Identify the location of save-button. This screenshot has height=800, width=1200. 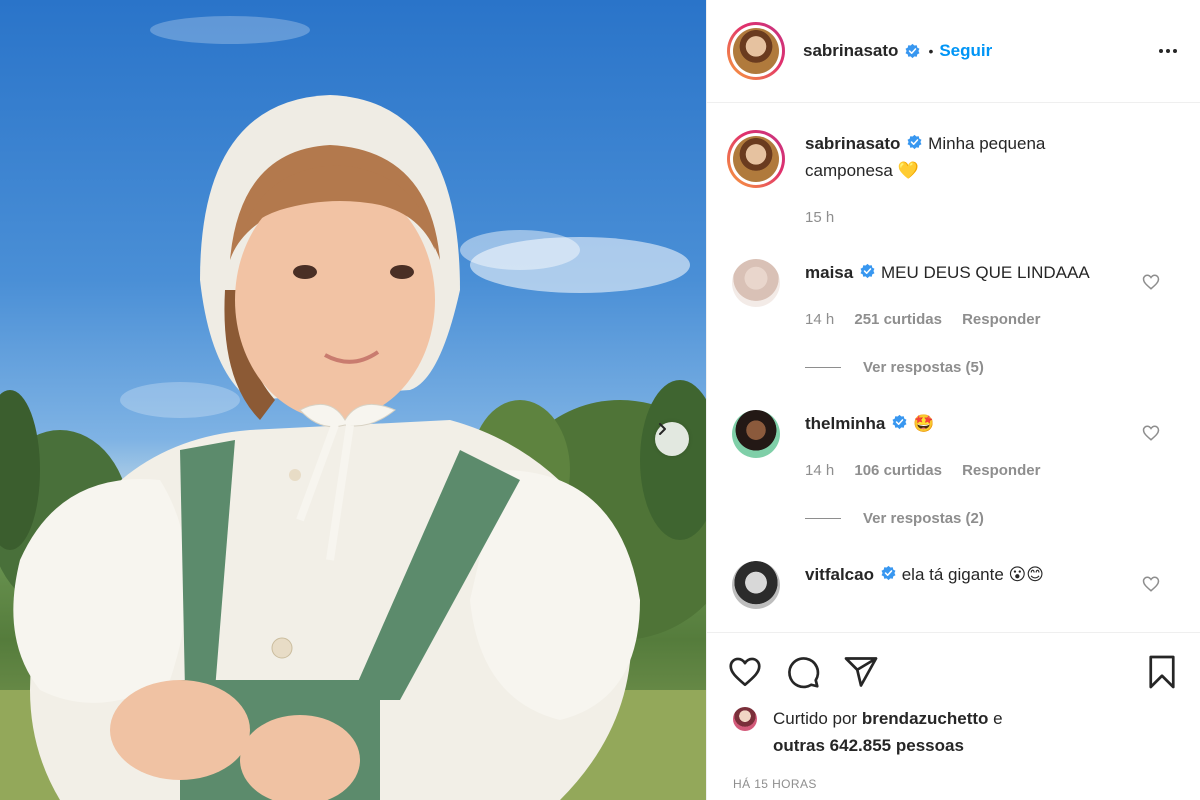
(1162, 672).